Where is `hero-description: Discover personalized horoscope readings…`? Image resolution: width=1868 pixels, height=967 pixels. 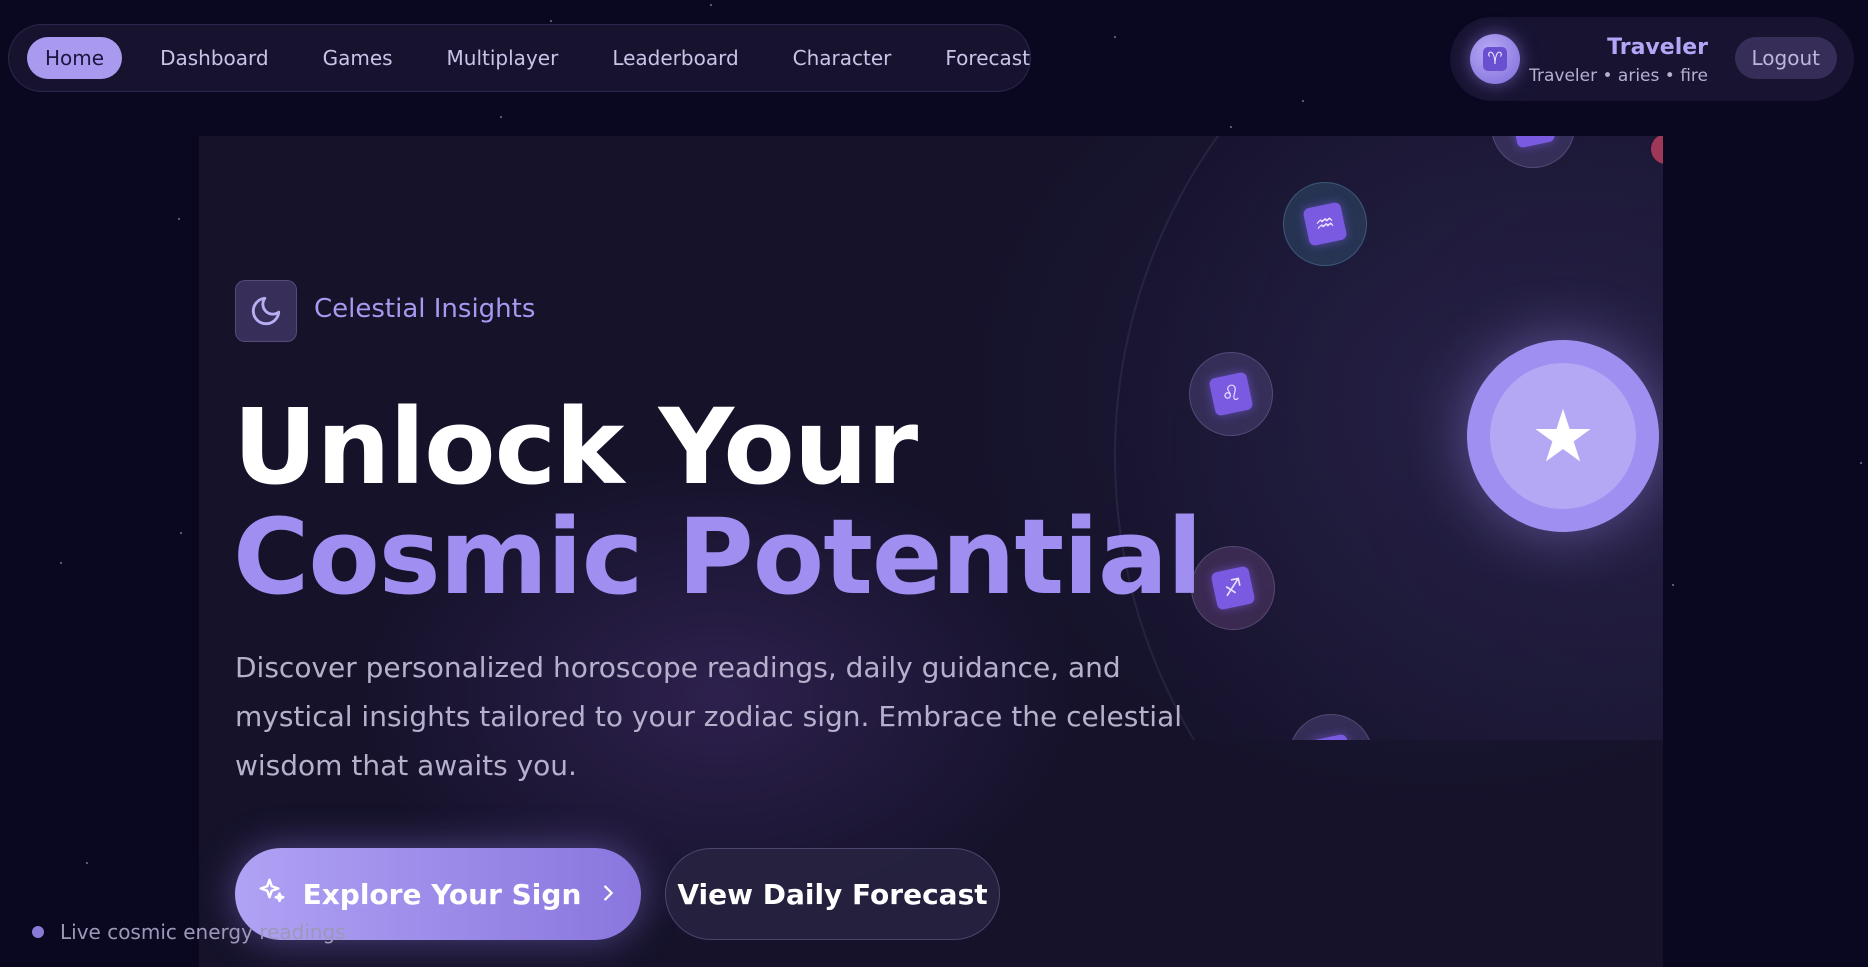
hero-description: Discover personalized horoscope readings… is located at coordinates (709, 716).